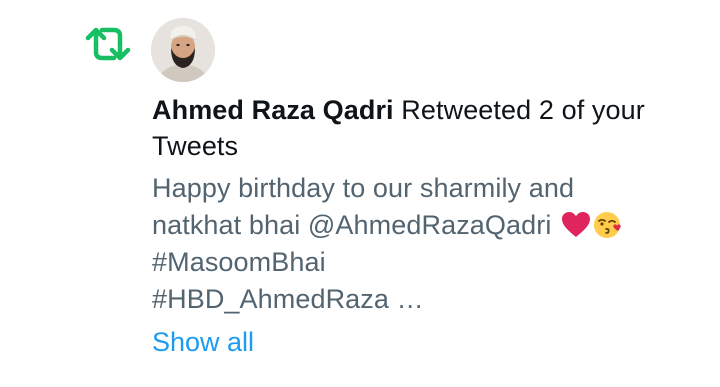 This screenshot has width=720, height=387. I want to click on tweet-line-1: Happy birthday to our sharmily and, so click(363, 188).